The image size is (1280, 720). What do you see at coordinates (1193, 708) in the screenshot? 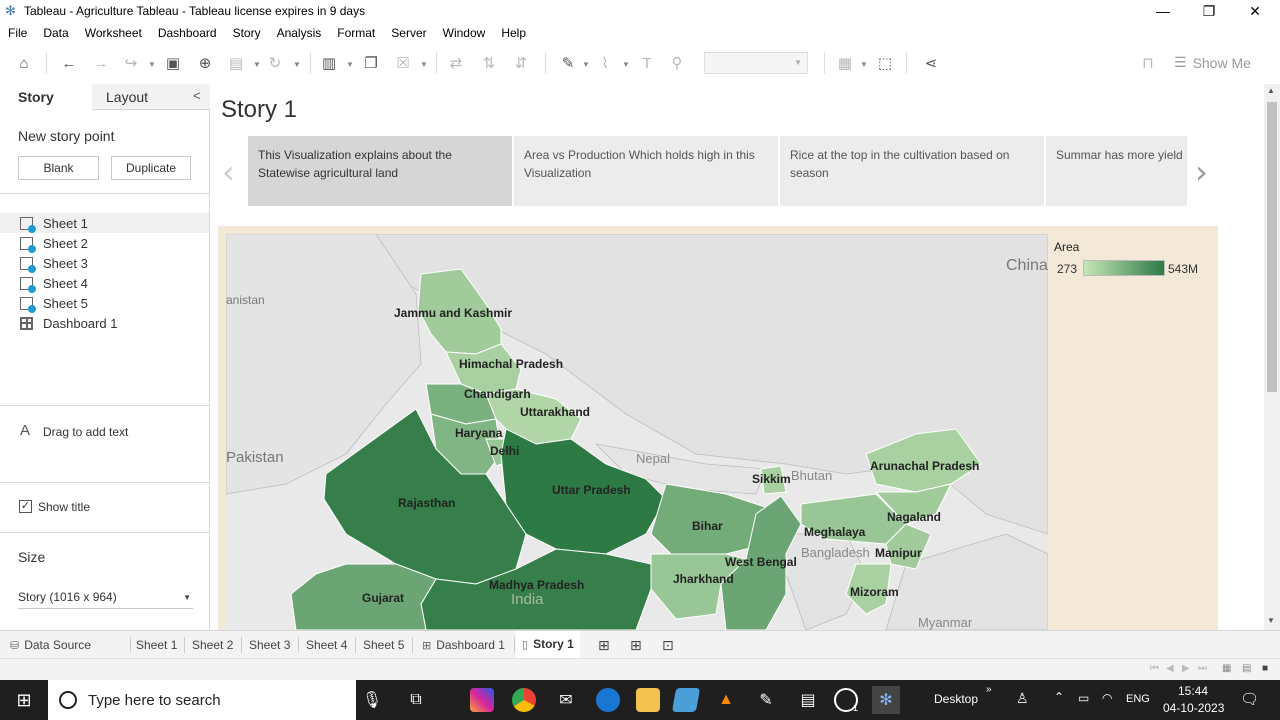
I see `clock-date: 04-10-2023` at bounding box center [1193, 708].